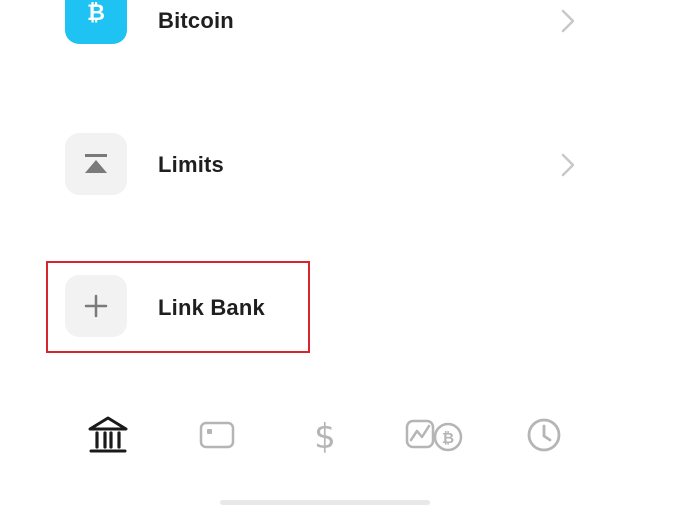  I want to click on highlight-box, so click(178, 307).